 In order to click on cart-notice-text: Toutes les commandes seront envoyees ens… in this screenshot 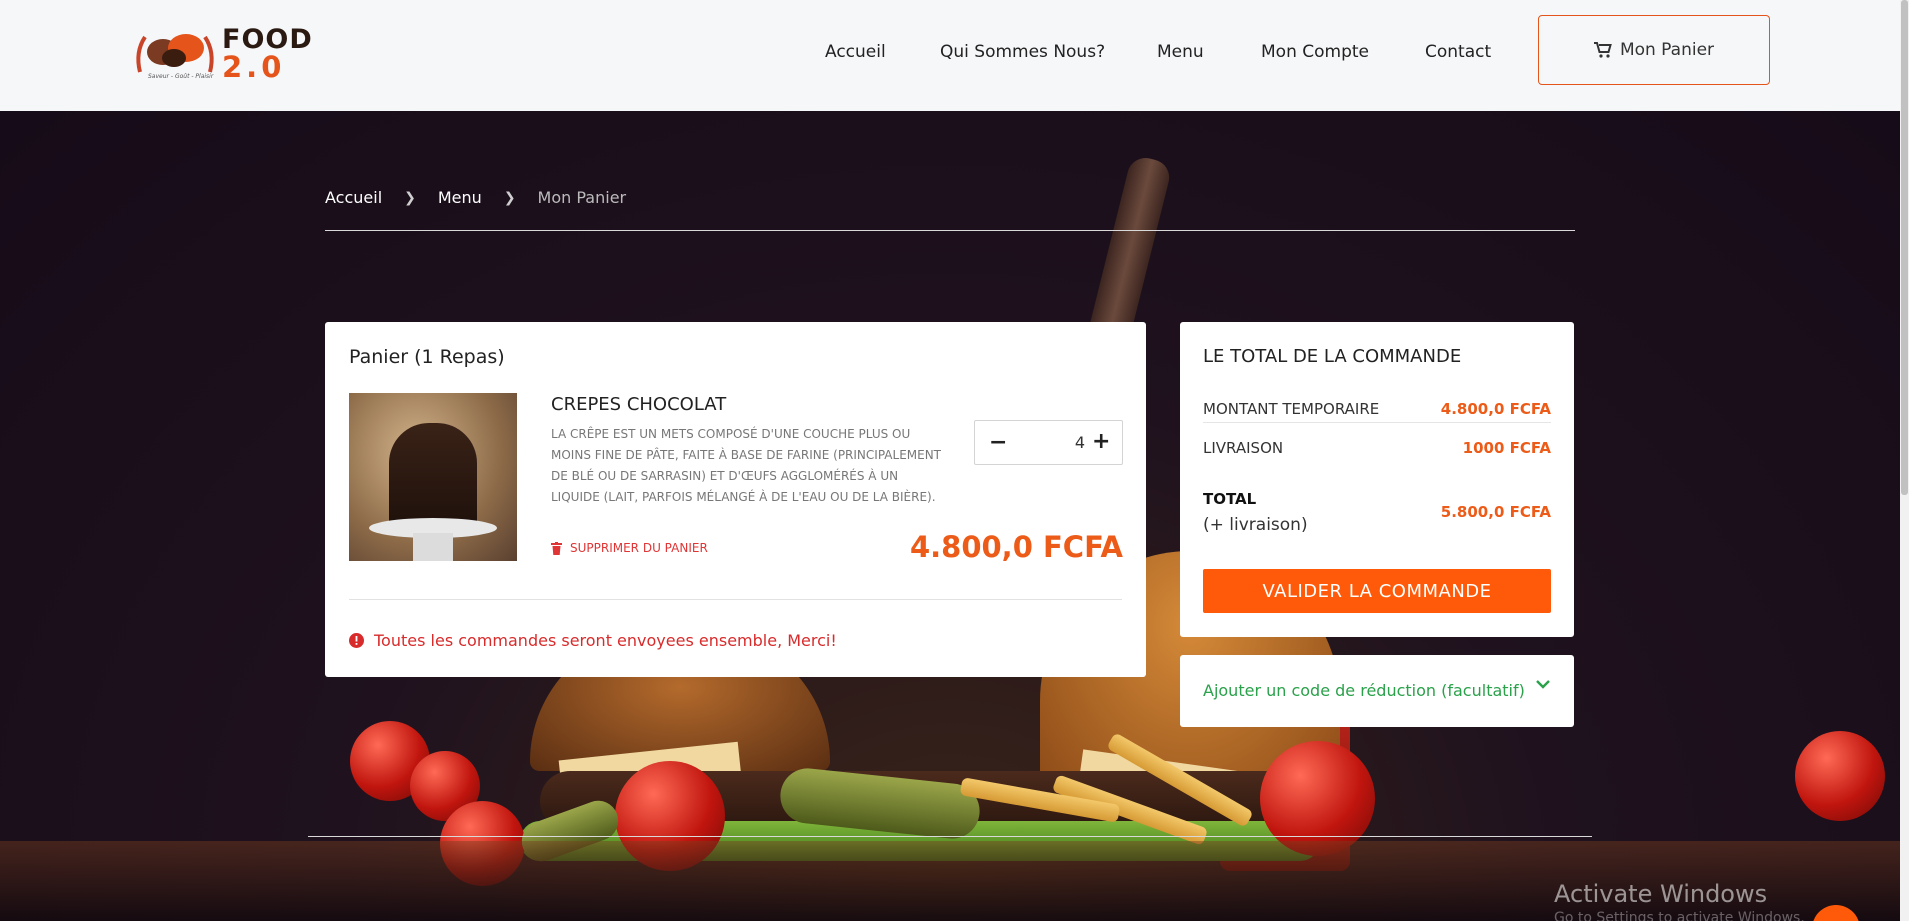, I will do `click(605, 640)`.